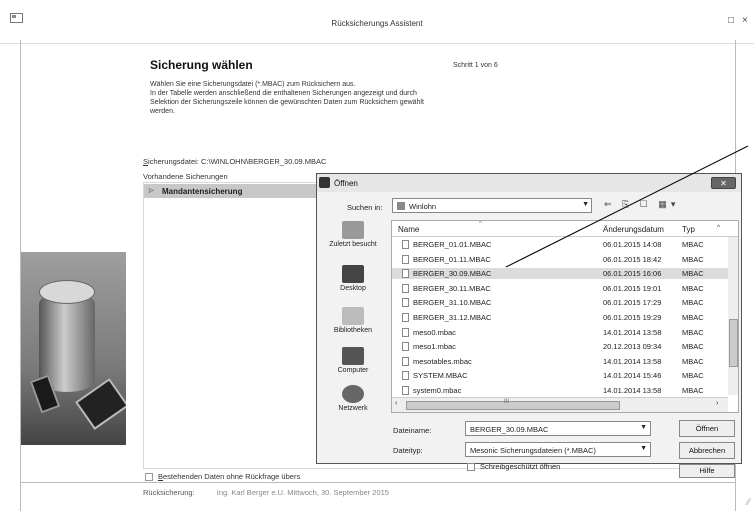  Describe the element at coordinates (507, 402) in the screenshot. I see `scroll-grip: III` at that location.